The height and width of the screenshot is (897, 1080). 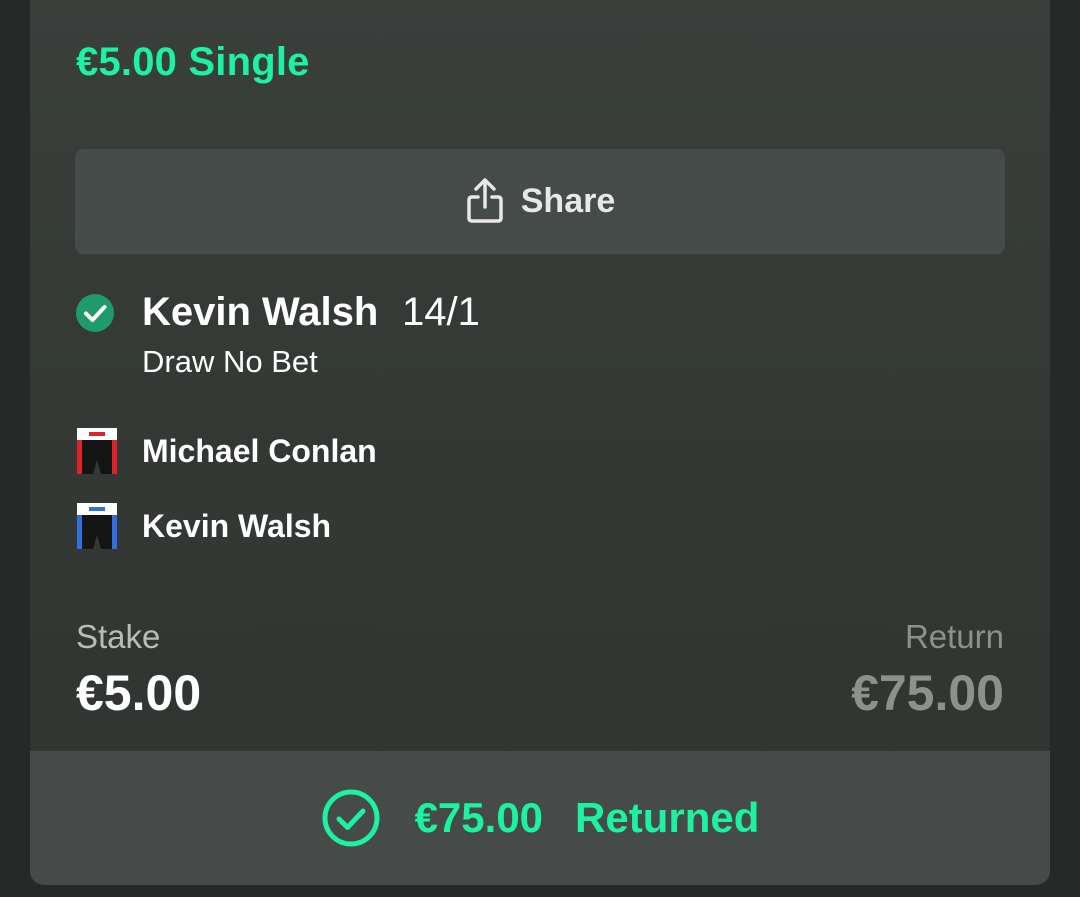 What do you see at coordinates (954, 636) in the screenshot?
I see `return-label: Return` at bounding box center [954, 636].